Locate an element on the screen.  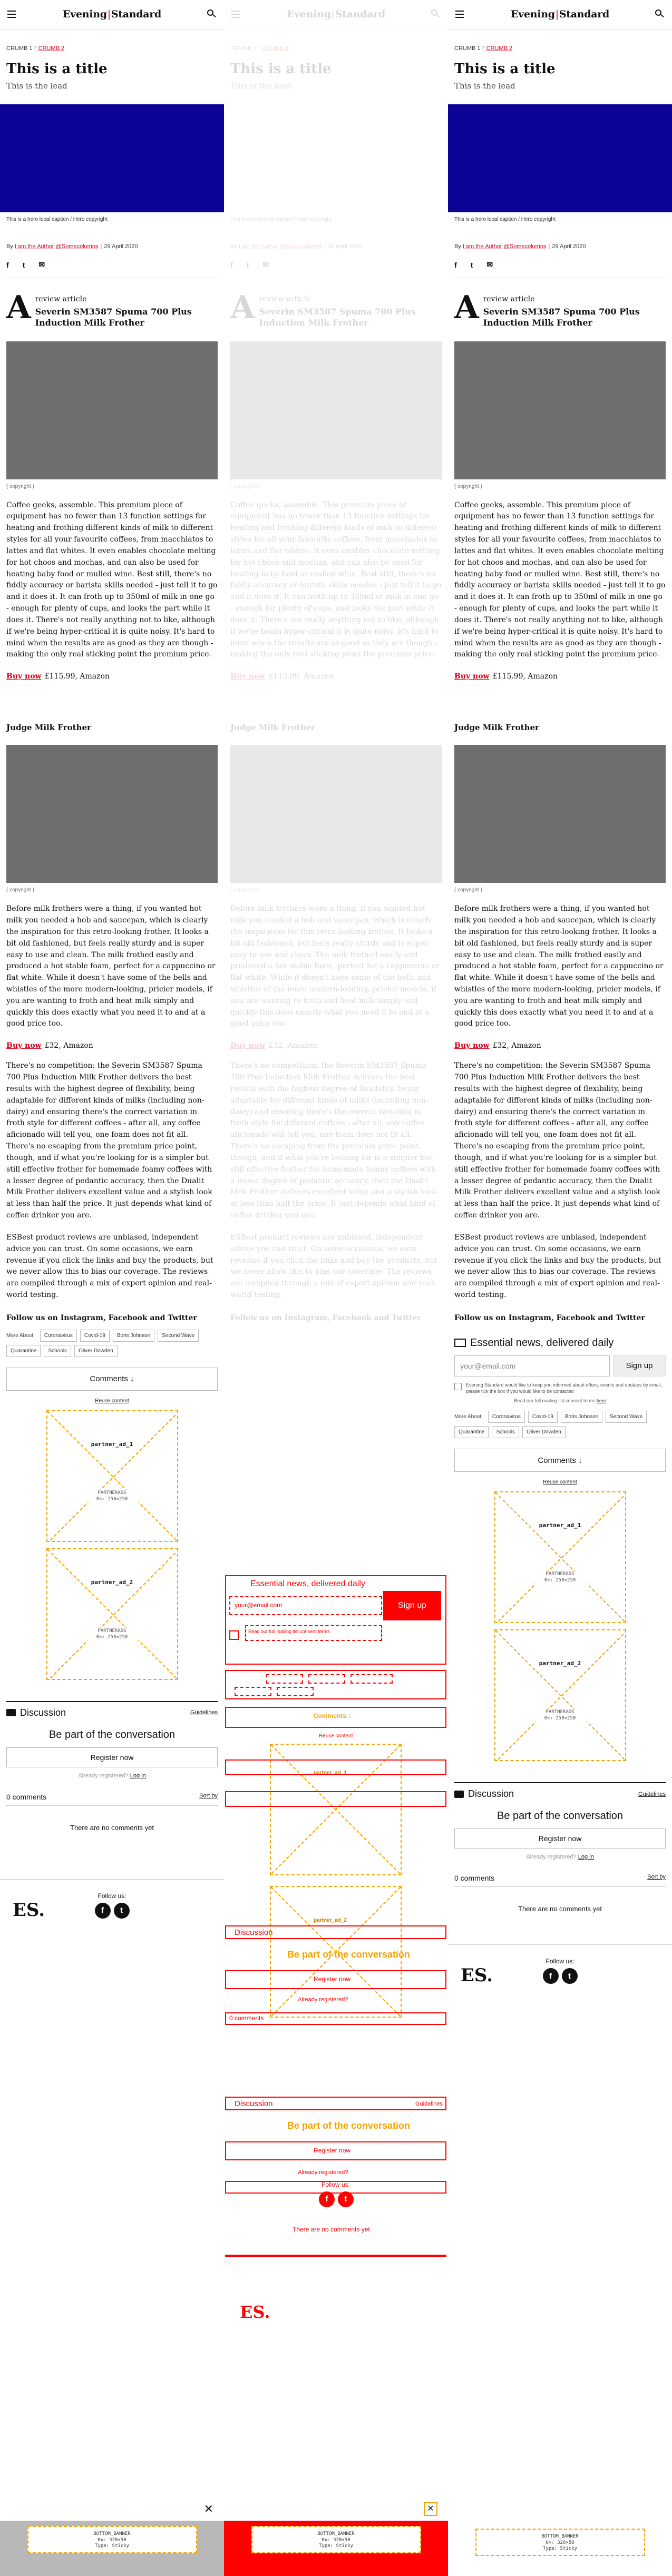
envelope-icon is located at coordinates (460, 1343).